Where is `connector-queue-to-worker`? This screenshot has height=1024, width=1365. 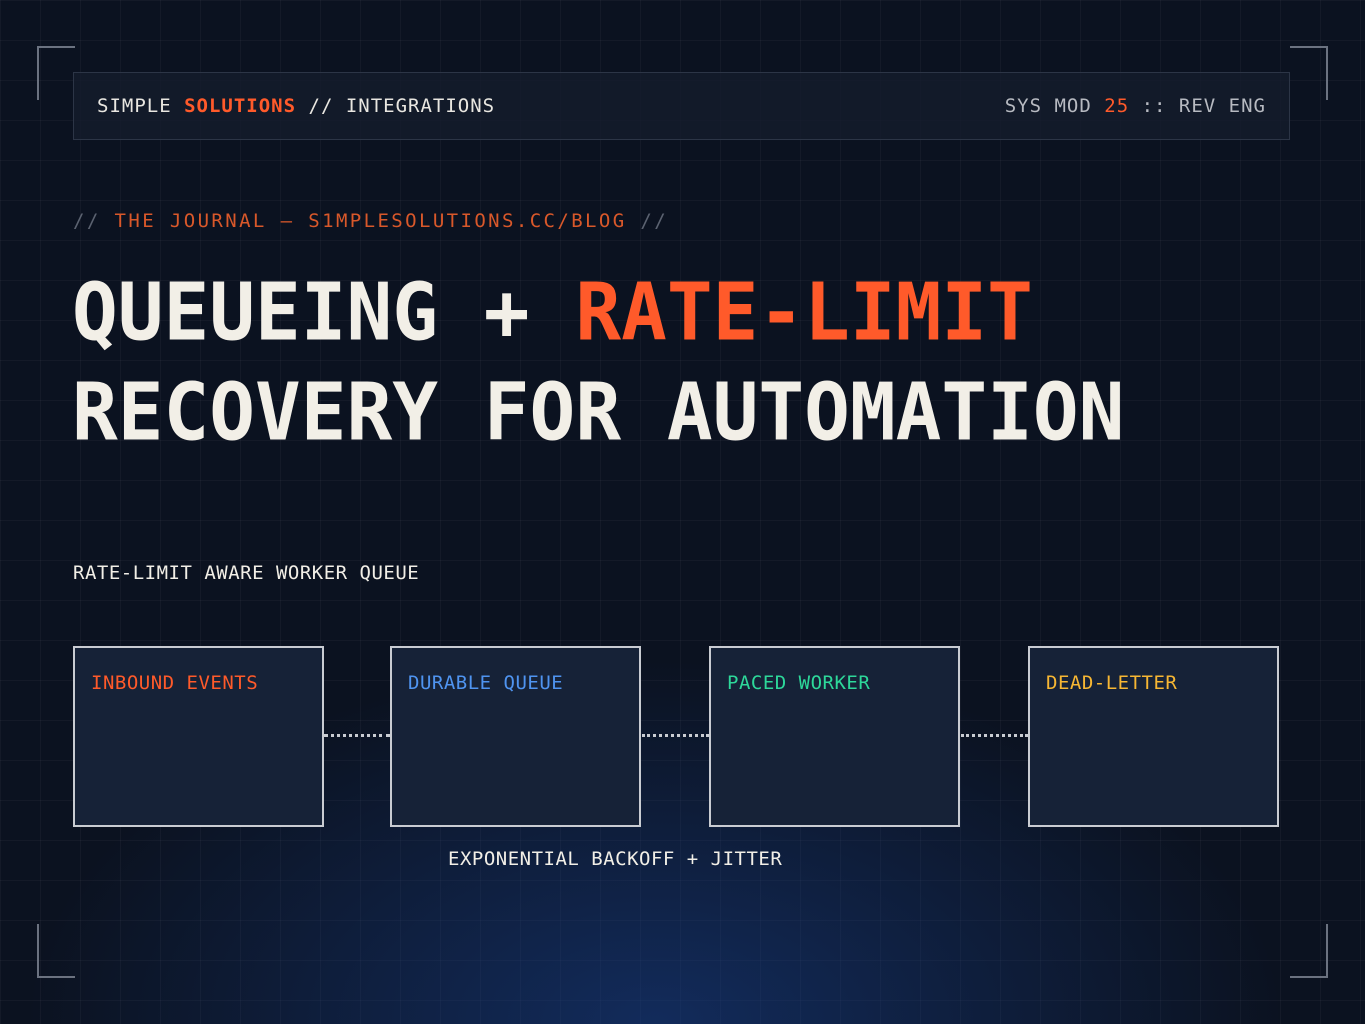
connector-queue-to-worker is located at coordinates (675, 735).